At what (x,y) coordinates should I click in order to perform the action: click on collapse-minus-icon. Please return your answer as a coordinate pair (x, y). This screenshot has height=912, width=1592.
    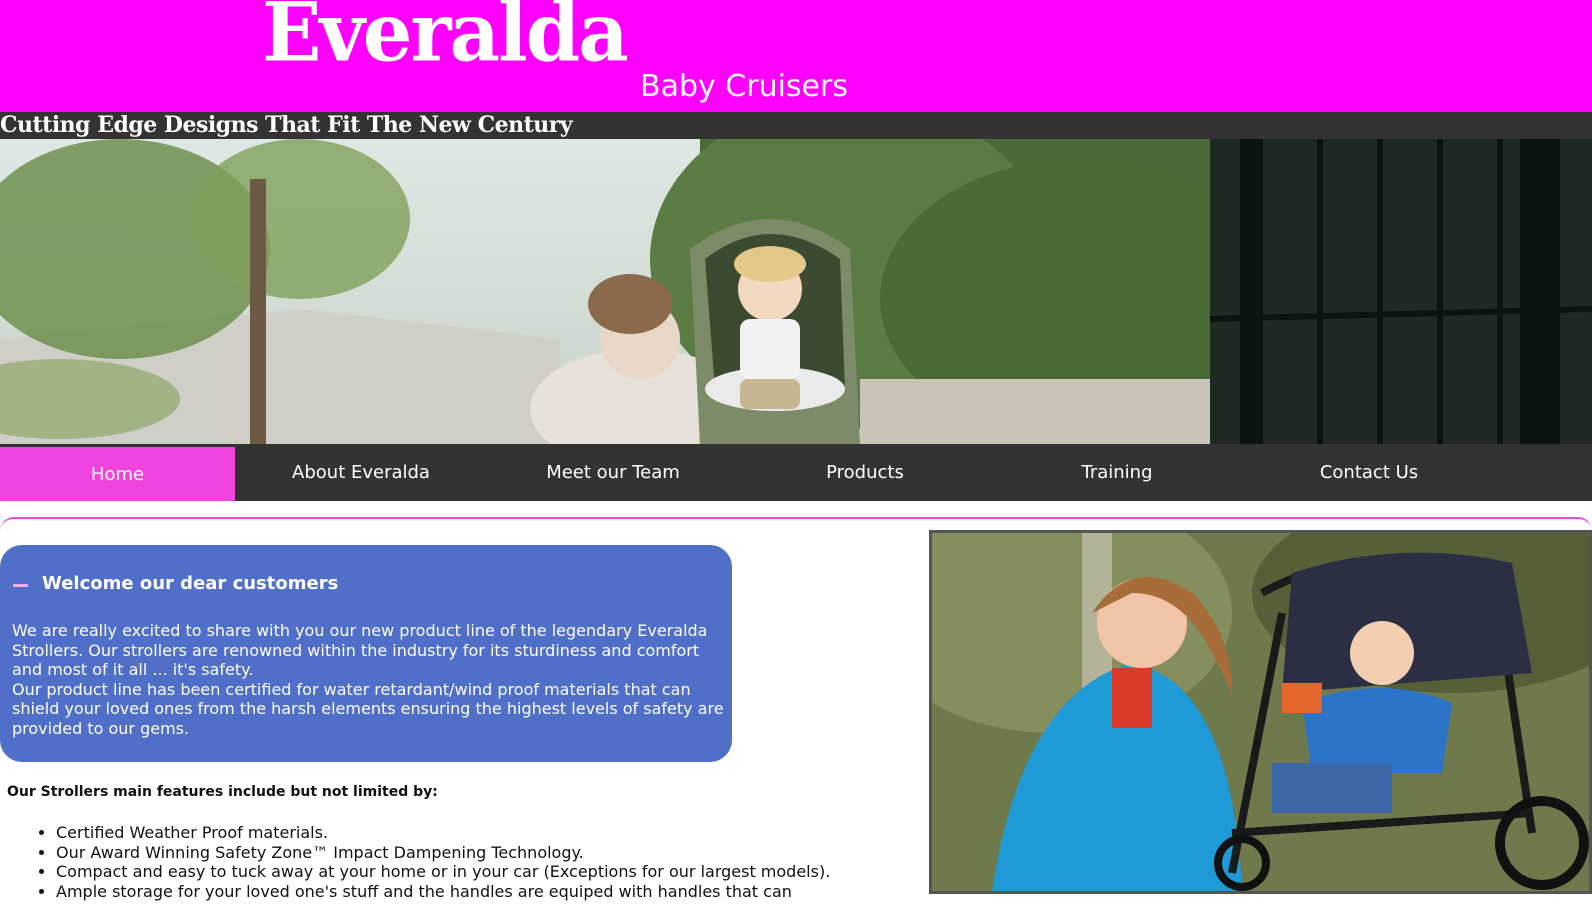
    Looking at the image, I should click on (20, 585).